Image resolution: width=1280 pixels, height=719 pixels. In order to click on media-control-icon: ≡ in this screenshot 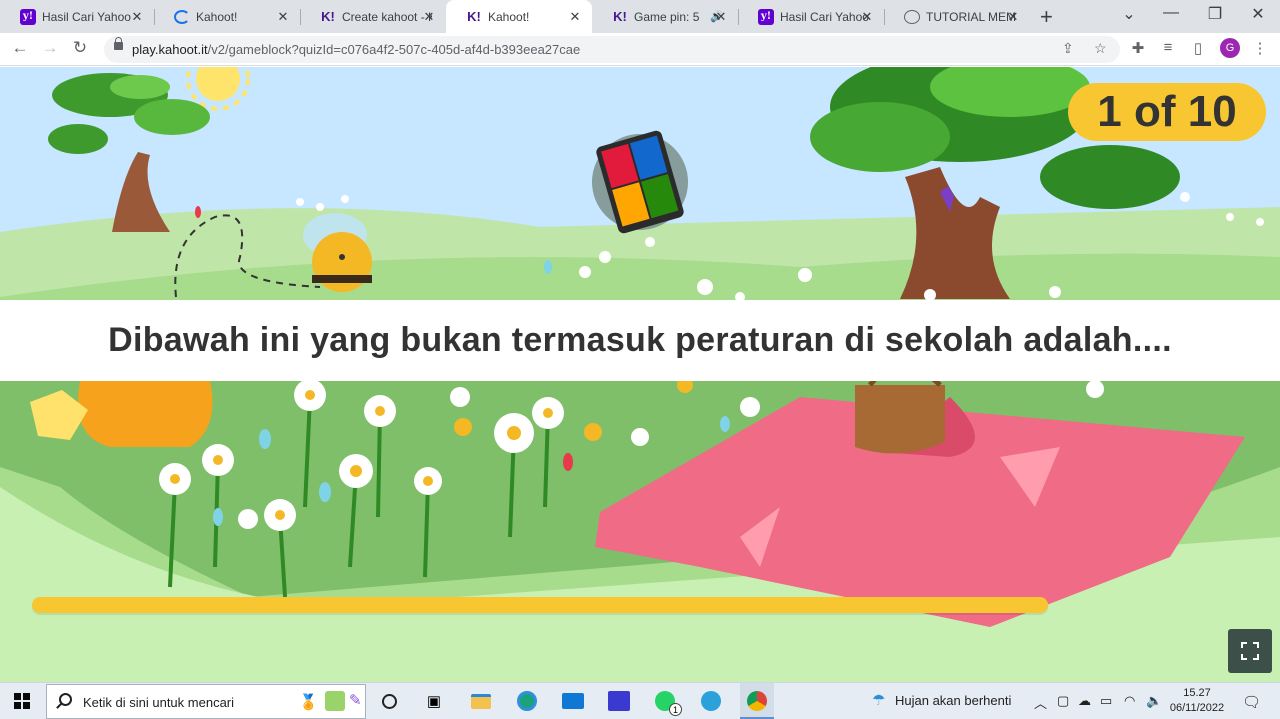, I will do `click(1168, 47)`.